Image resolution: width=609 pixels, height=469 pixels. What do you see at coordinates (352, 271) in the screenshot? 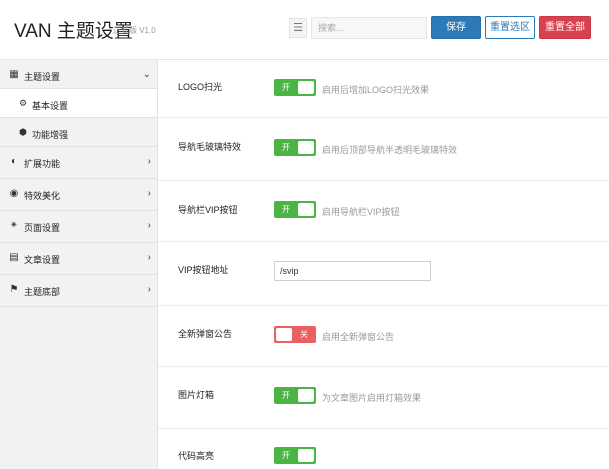
I see `vip-url-input` at bounding box center [352, 271].